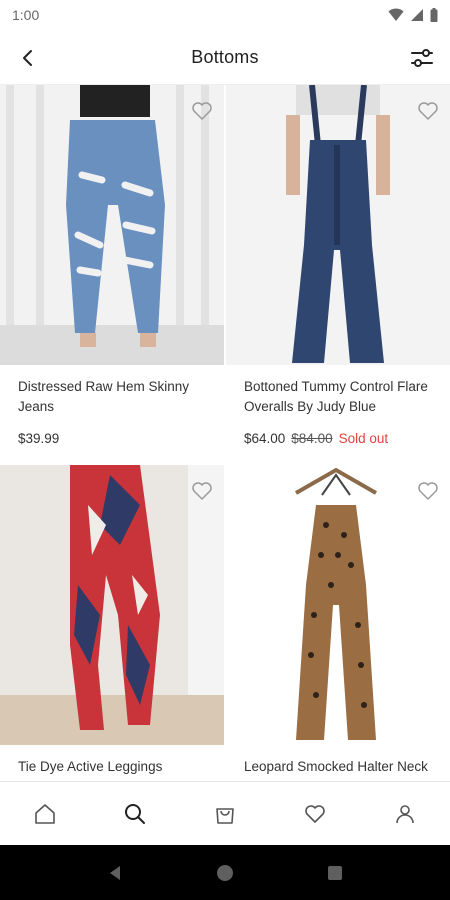  I want to click on home-icon, so click(45, 813).